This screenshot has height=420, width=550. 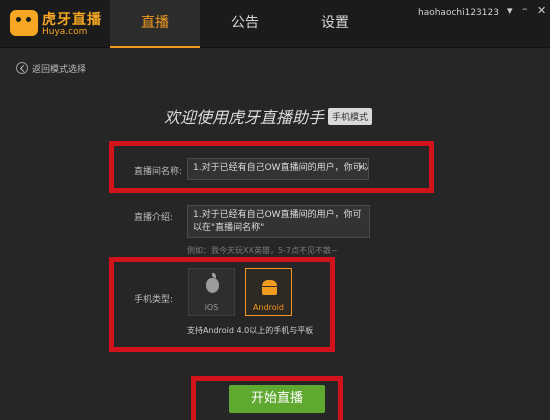 What do you see at coordinates (59, 69) in the screenshot?
I see `back-label: 返回模式选择` at bounding box center [59, 69].